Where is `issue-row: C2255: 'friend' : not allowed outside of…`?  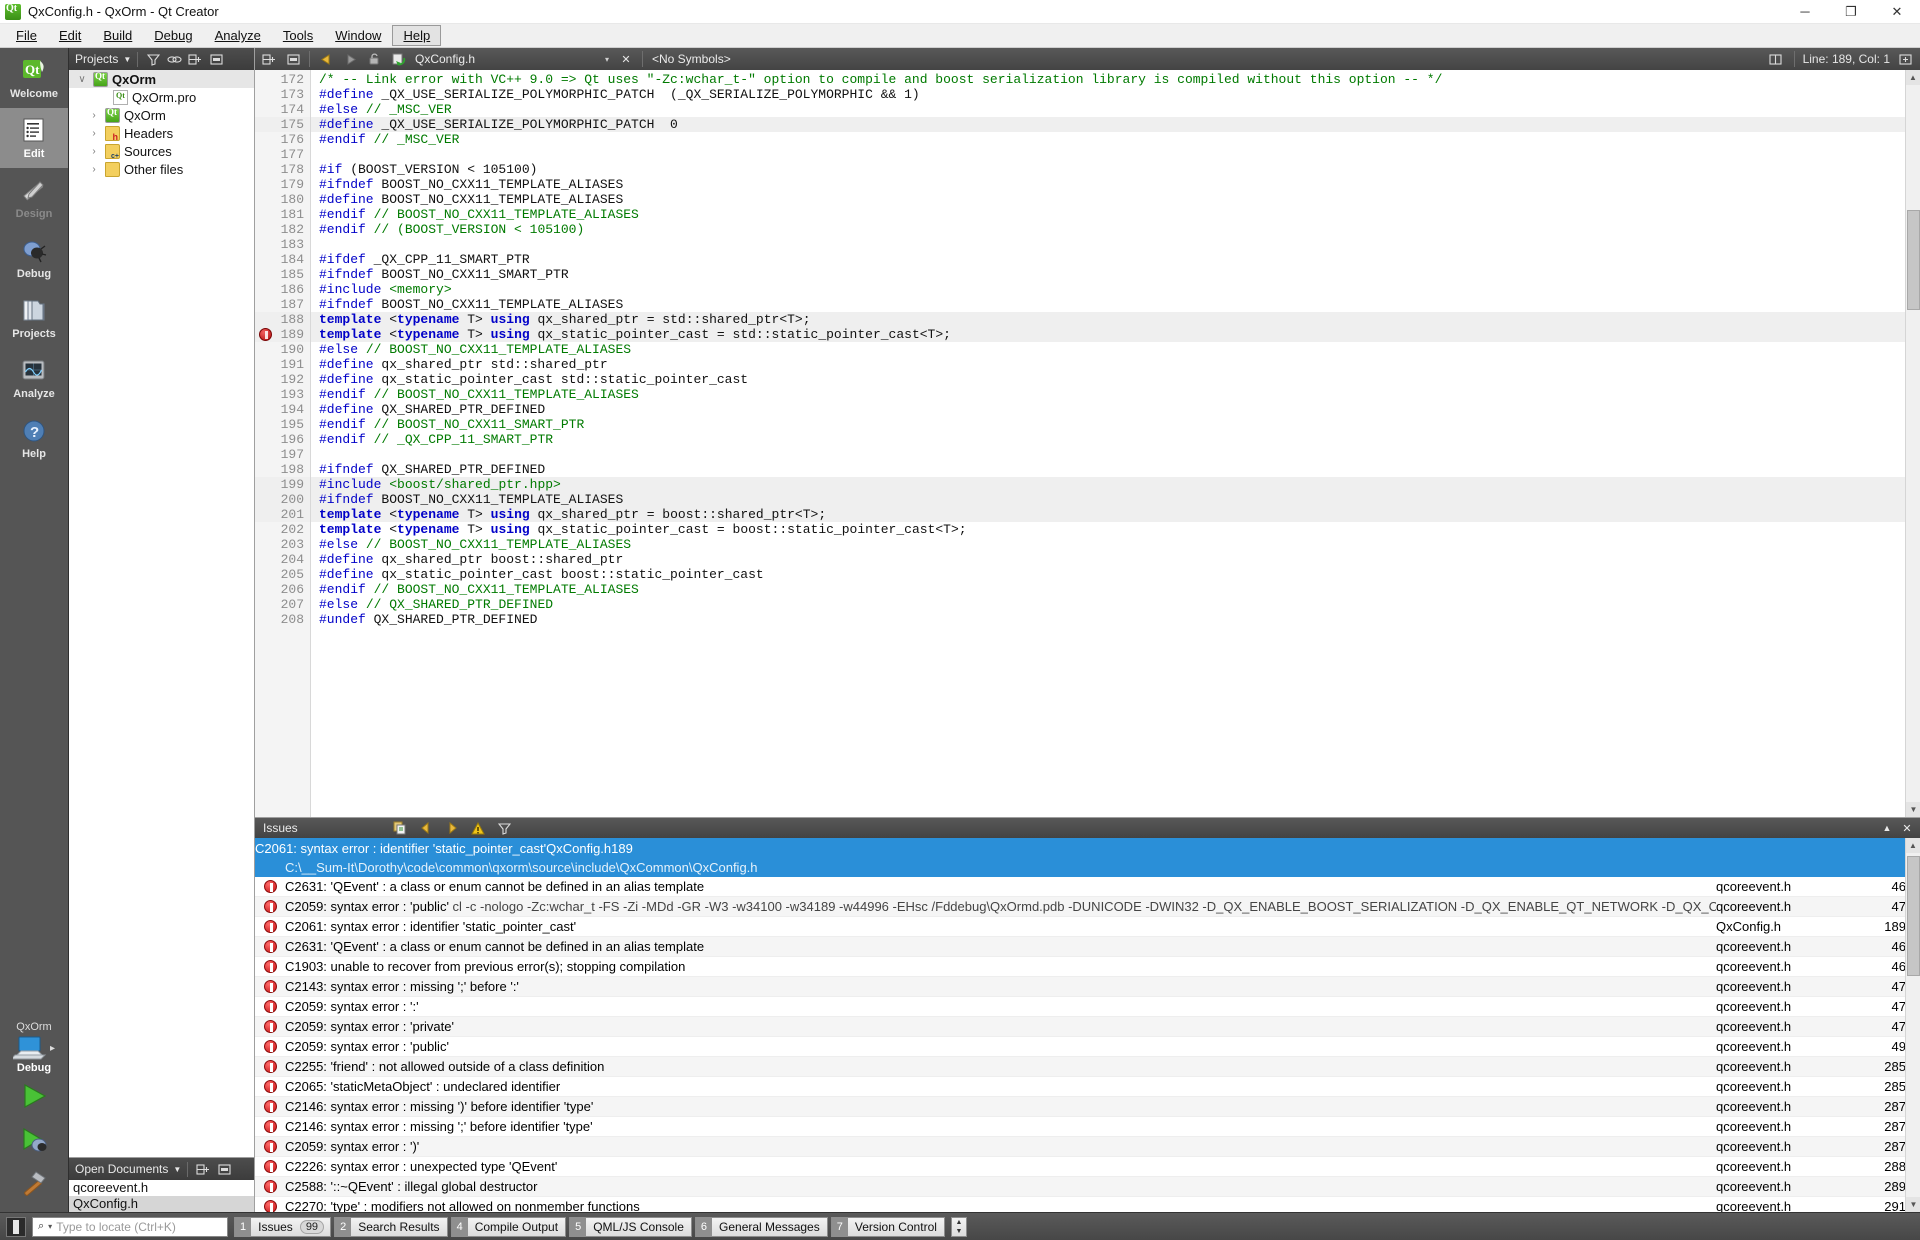 issue-row: C2255: 'friend' : not allowed outside of… is located at coordinates (1087, 1067).